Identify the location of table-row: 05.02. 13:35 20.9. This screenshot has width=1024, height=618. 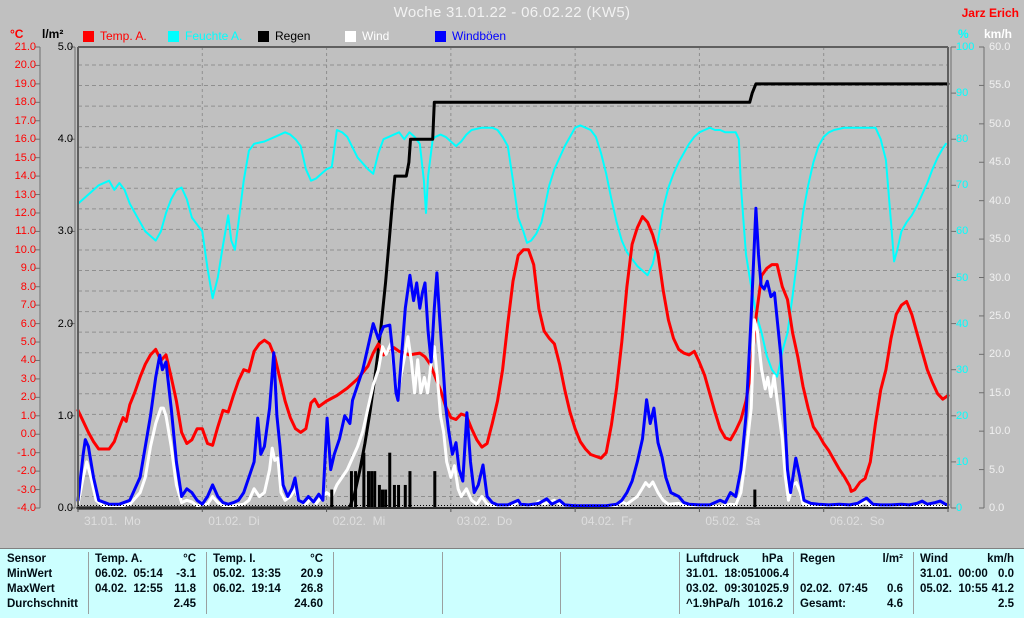
(268, 574).